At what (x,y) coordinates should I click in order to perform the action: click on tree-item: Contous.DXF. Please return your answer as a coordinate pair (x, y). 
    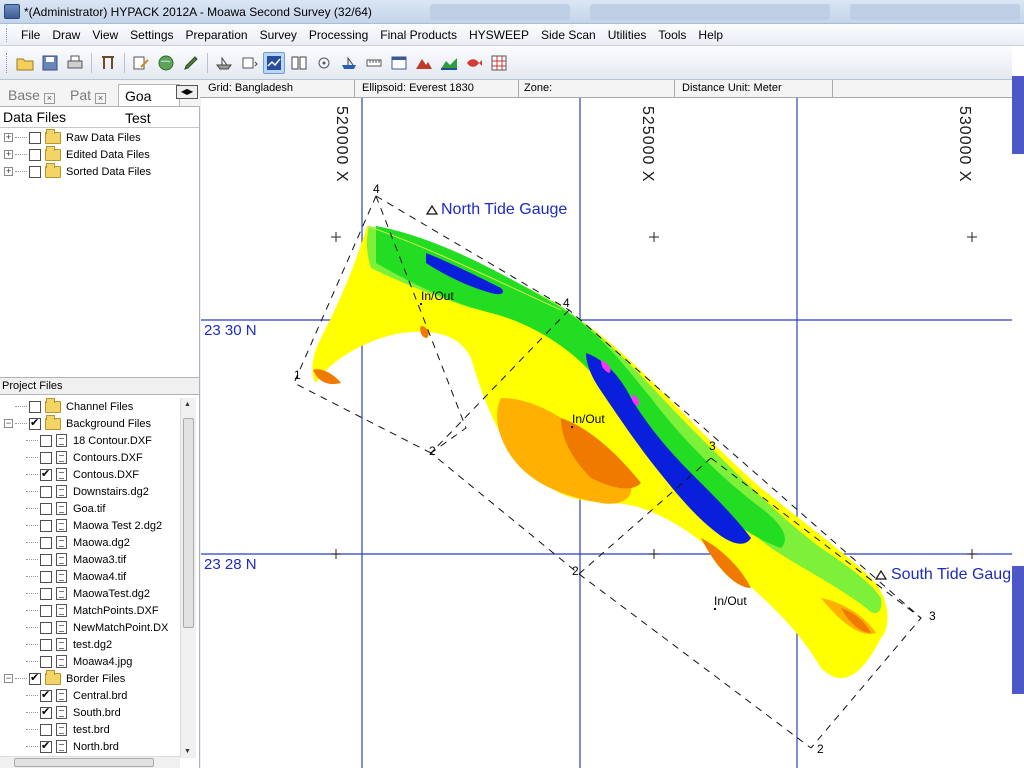
    Looking at the image, I should click on (86, 474).